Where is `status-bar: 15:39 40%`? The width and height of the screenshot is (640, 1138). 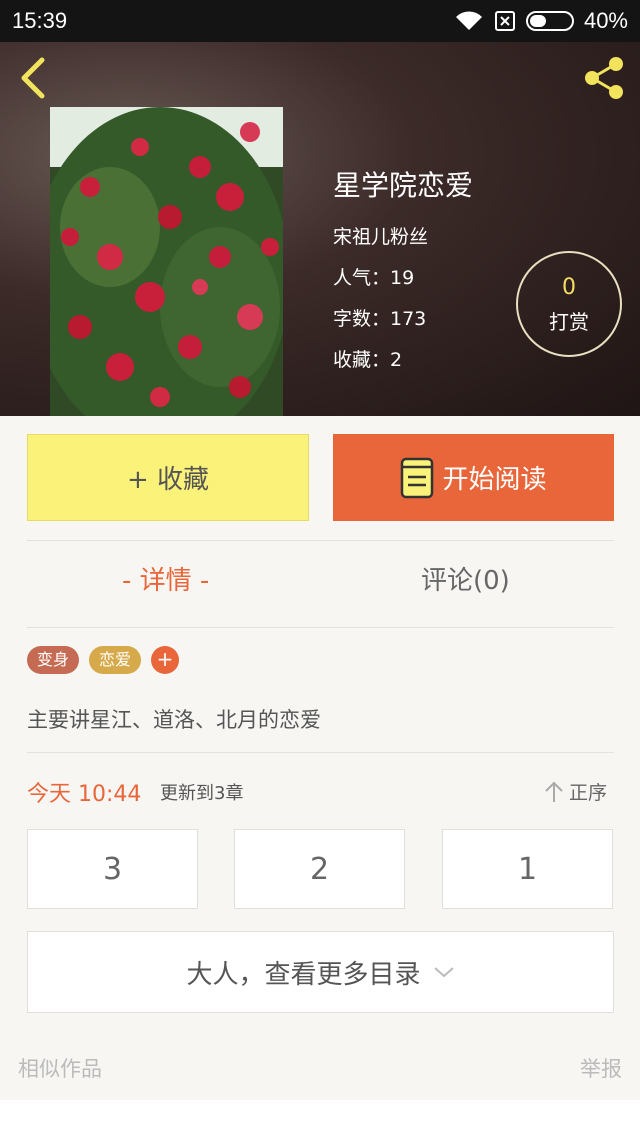 status-bar: 15:39 40% is located at coordinates (320, 21).